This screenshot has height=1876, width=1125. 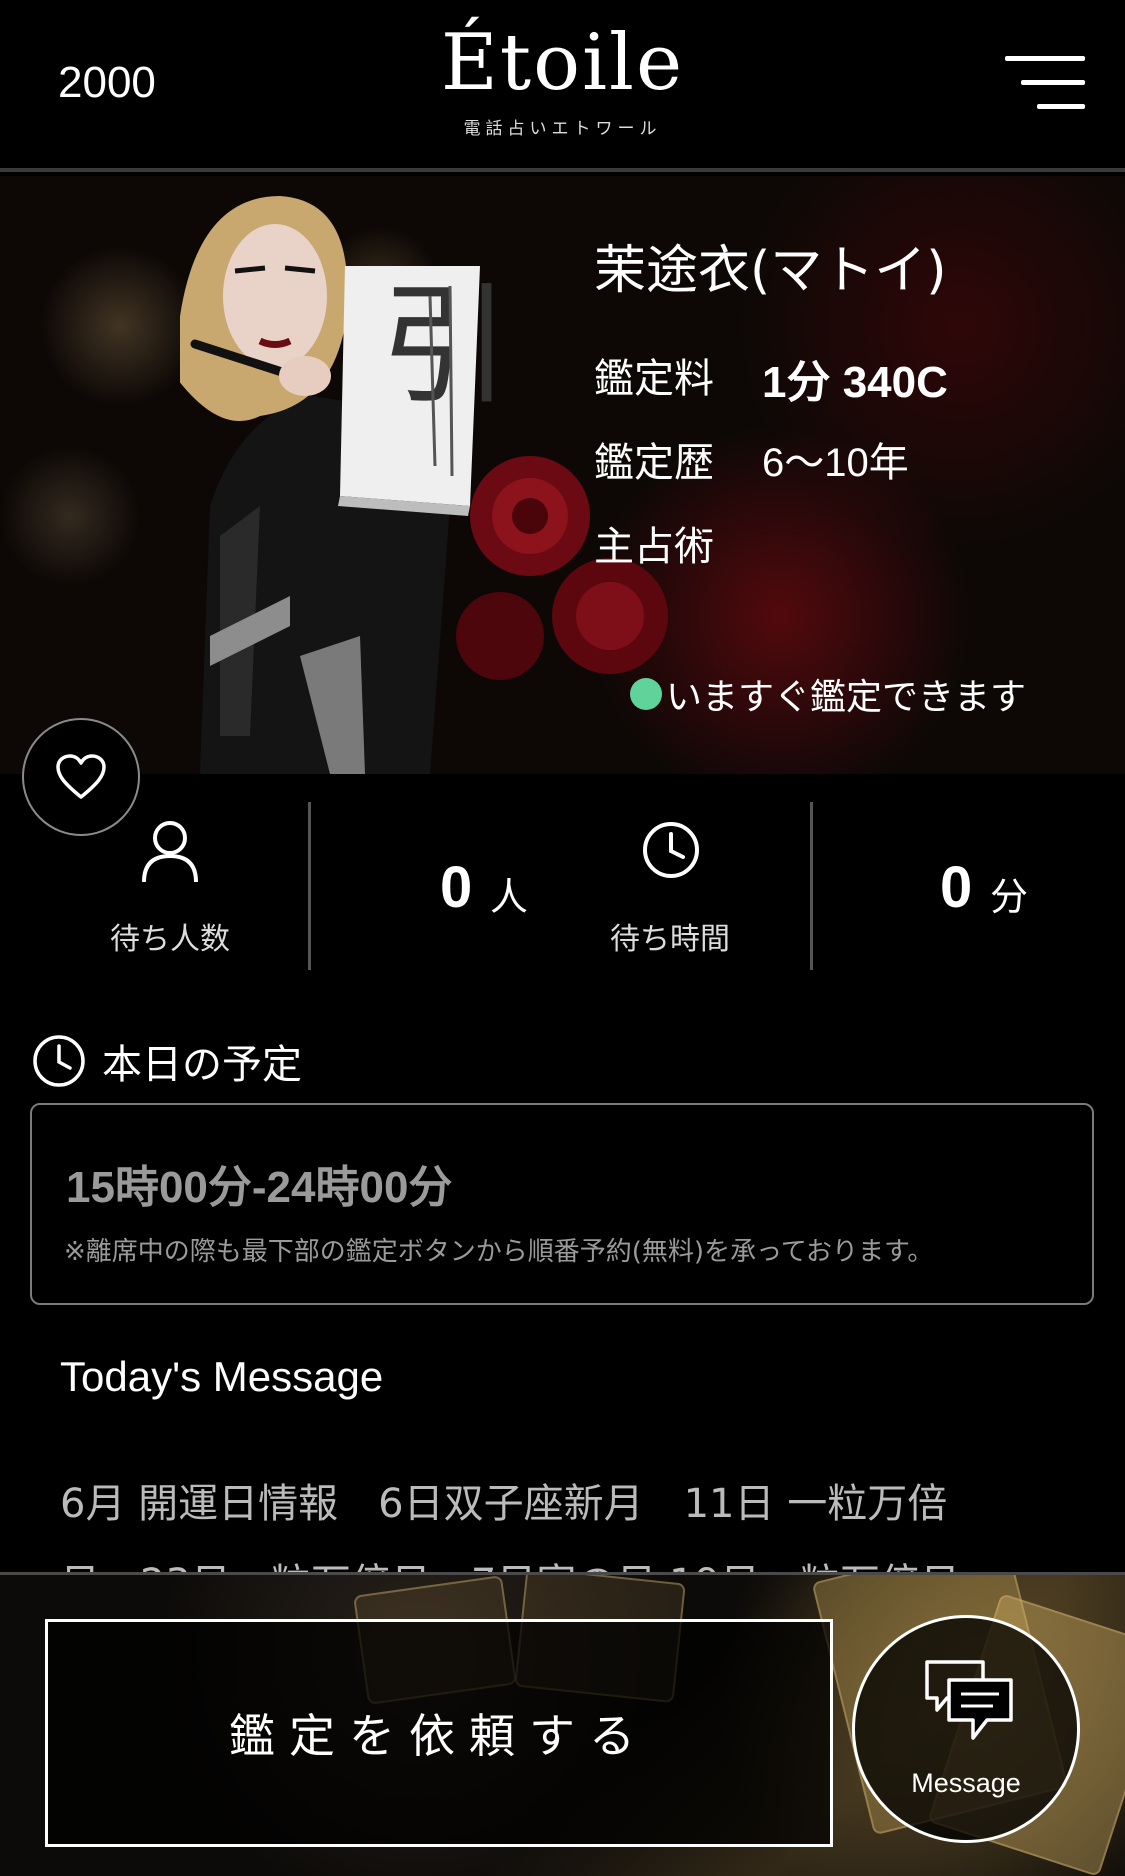 What do you see at coordinates (259, 1187) in the screenshot?
I see `schedule-time: 15時00分-24時00分` at bounding box center [259, 1187].